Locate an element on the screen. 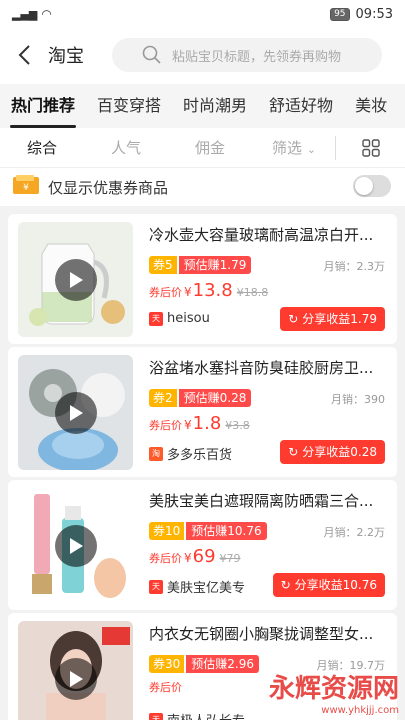 Image resolution: width=405 pixels, height=720 pixels. price-row: 券后价 ¥ 13.8 ¥18.8 is located at coordinates (208, 290).